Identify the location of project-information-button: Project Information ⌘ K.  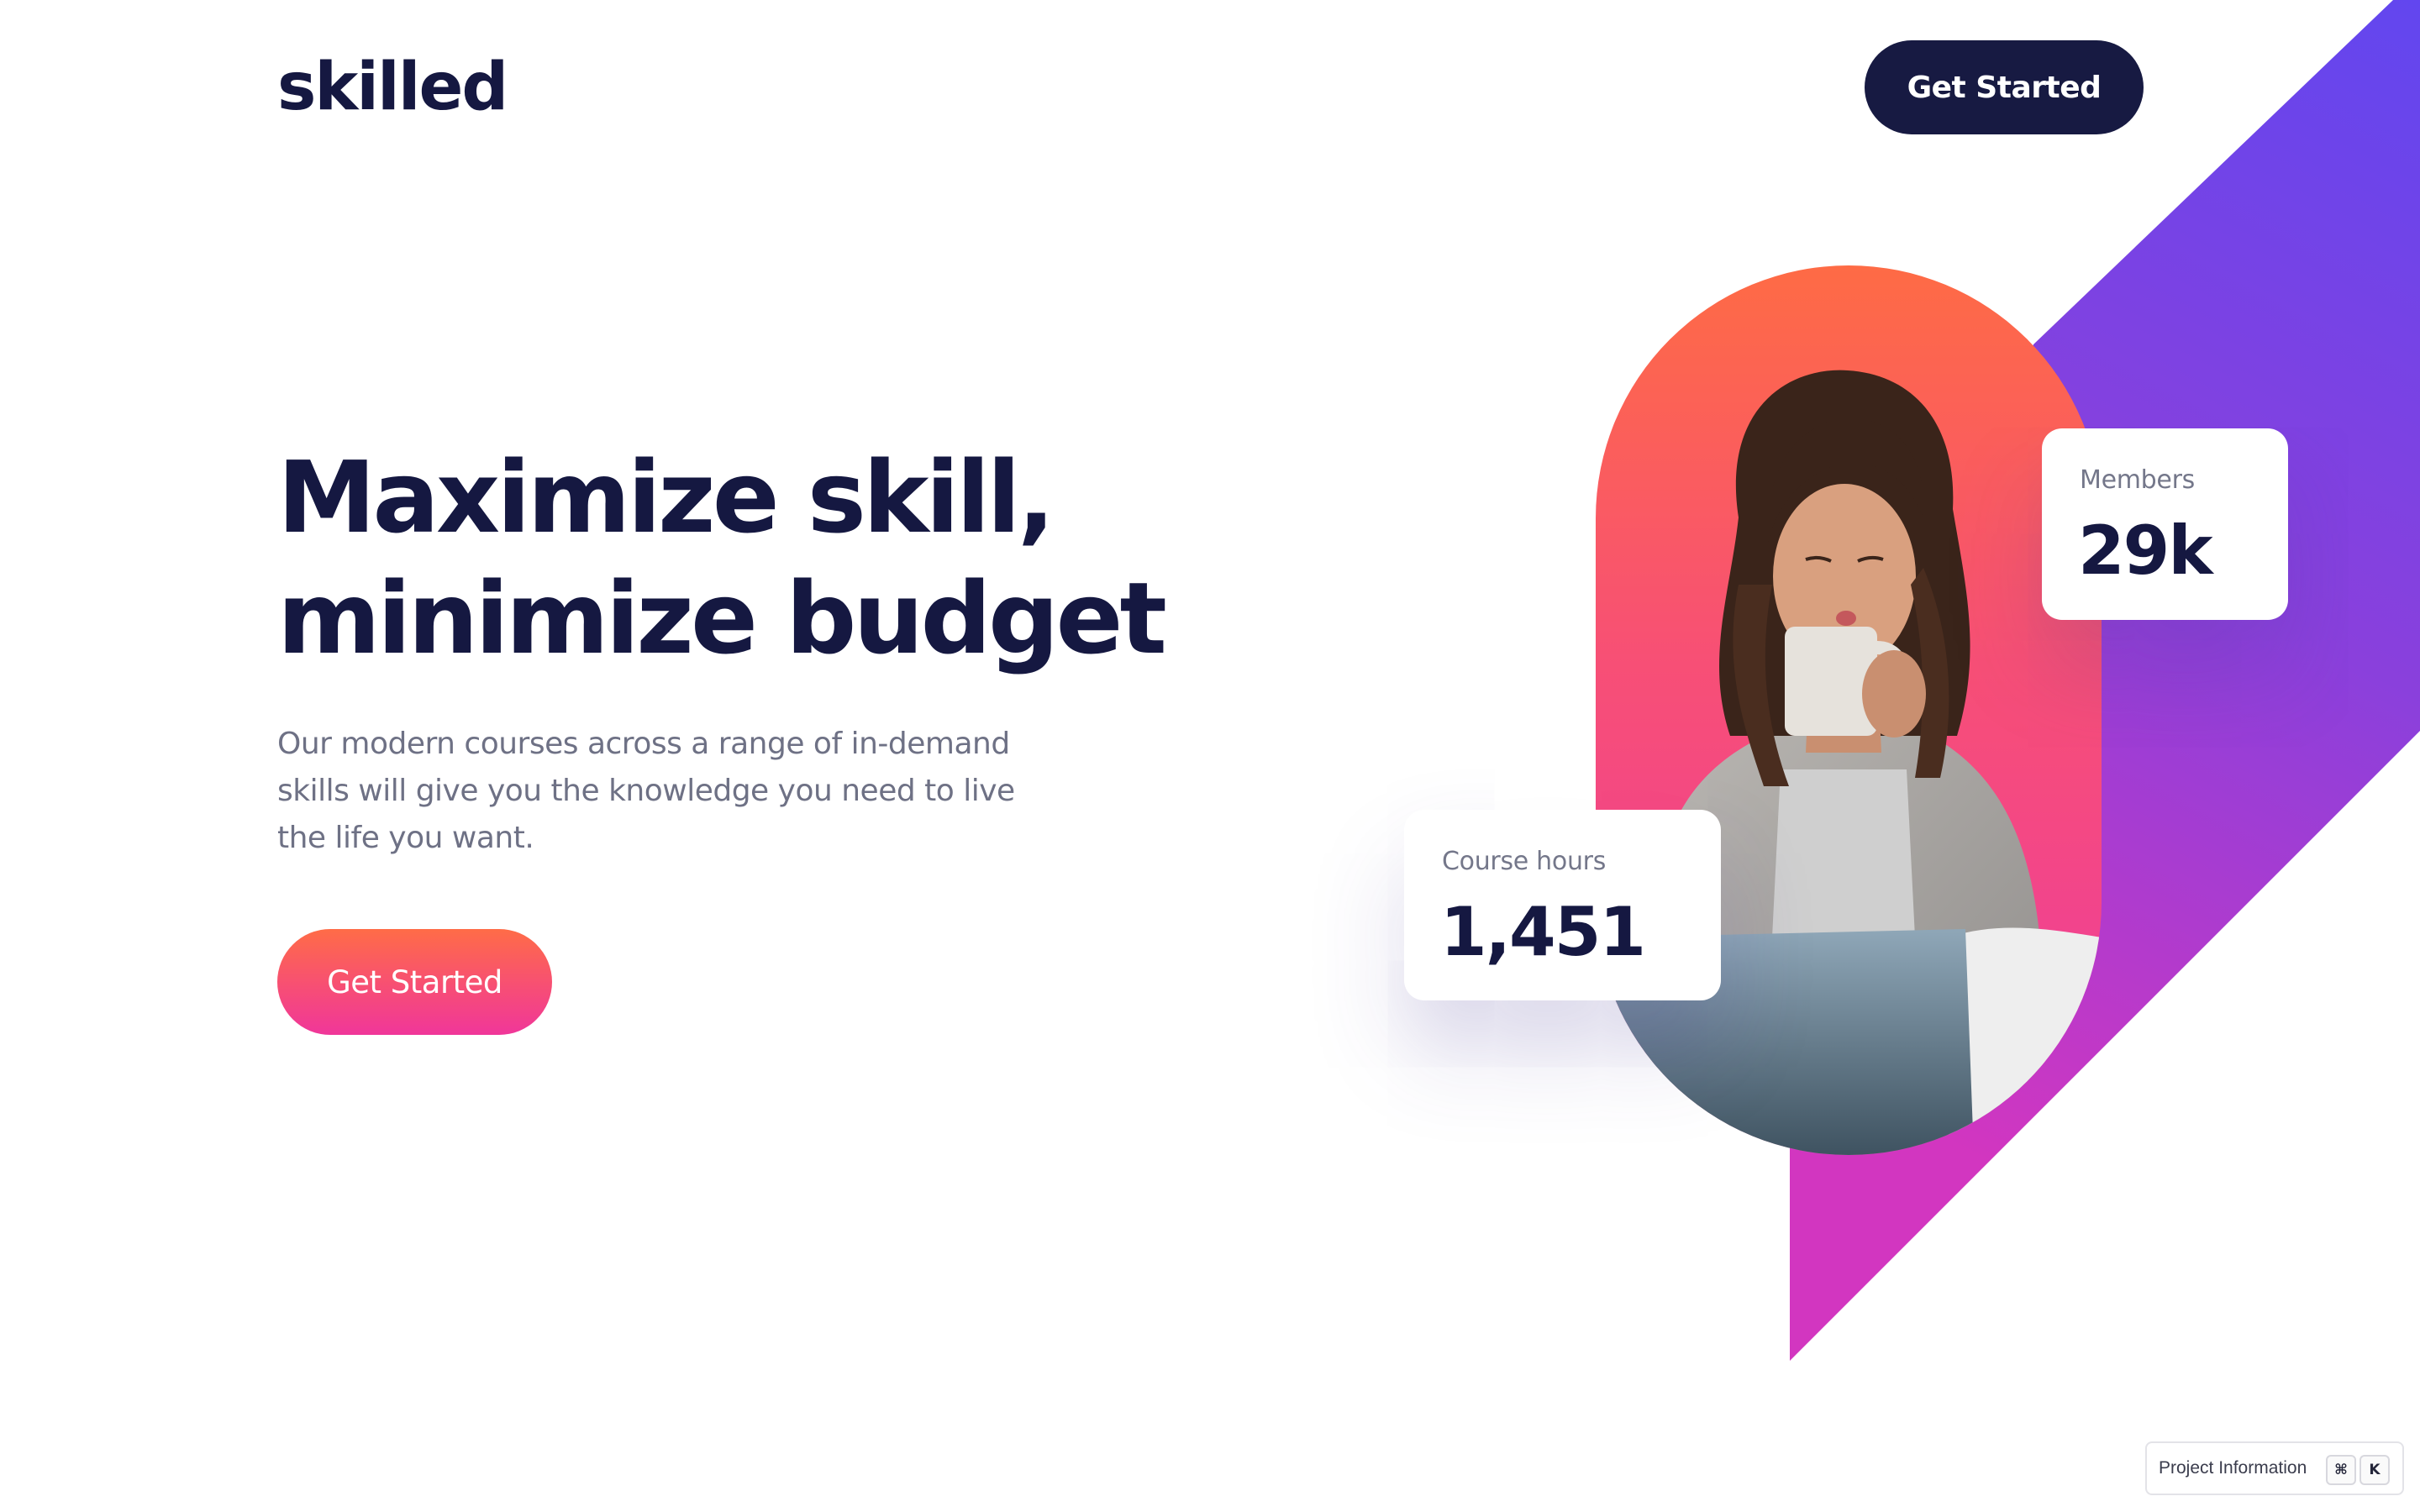
(2274, 1468).